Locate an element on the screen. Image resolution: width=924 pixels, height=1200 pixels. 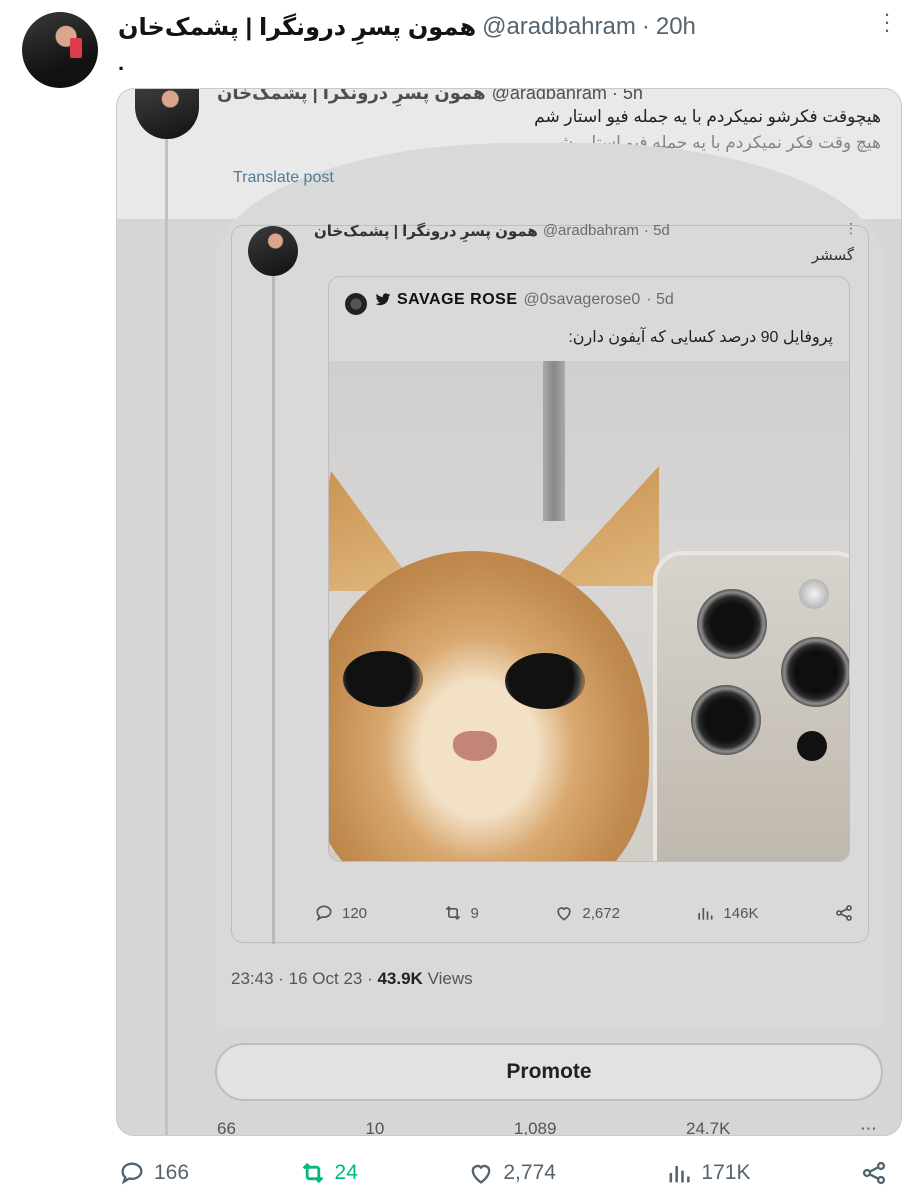
screenshot-action-bar: 66 10 1,089 24.7K ⋯ is located at coordinates (547, 1127).